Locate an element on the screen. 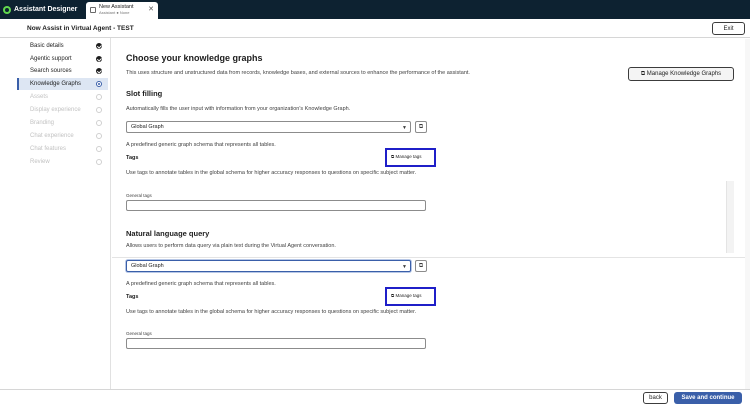 The image size is (750, 405). sidebar-item-label: Assets is located at coordinates (39, 97).